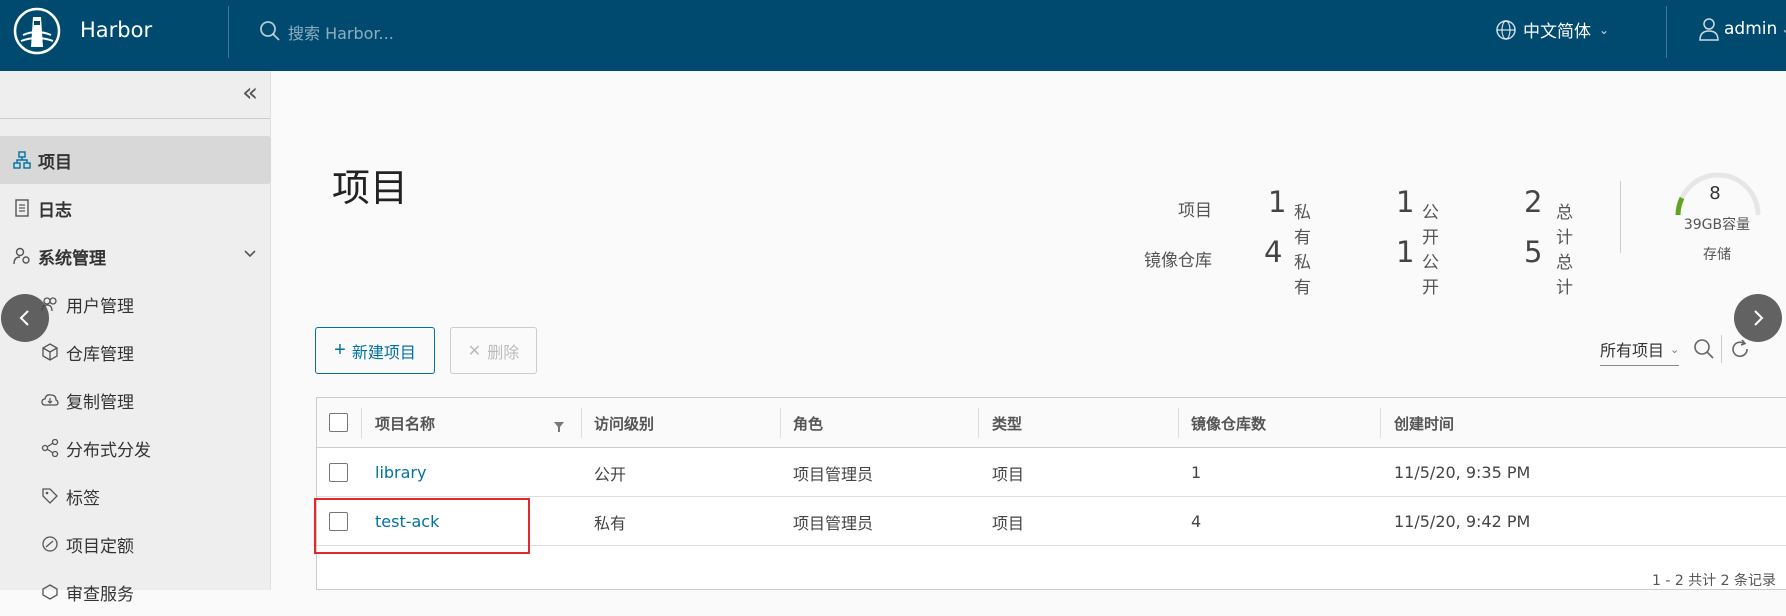  Describe the element at coordinates (135, 544) in the screenshot. I see `sidebar-item-quotas: 项目定额` at that location.